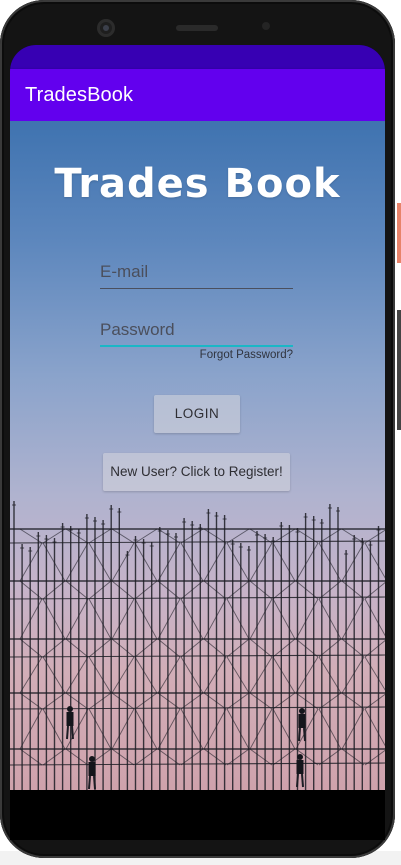  I want to click on password-underline, so click(196, 346).